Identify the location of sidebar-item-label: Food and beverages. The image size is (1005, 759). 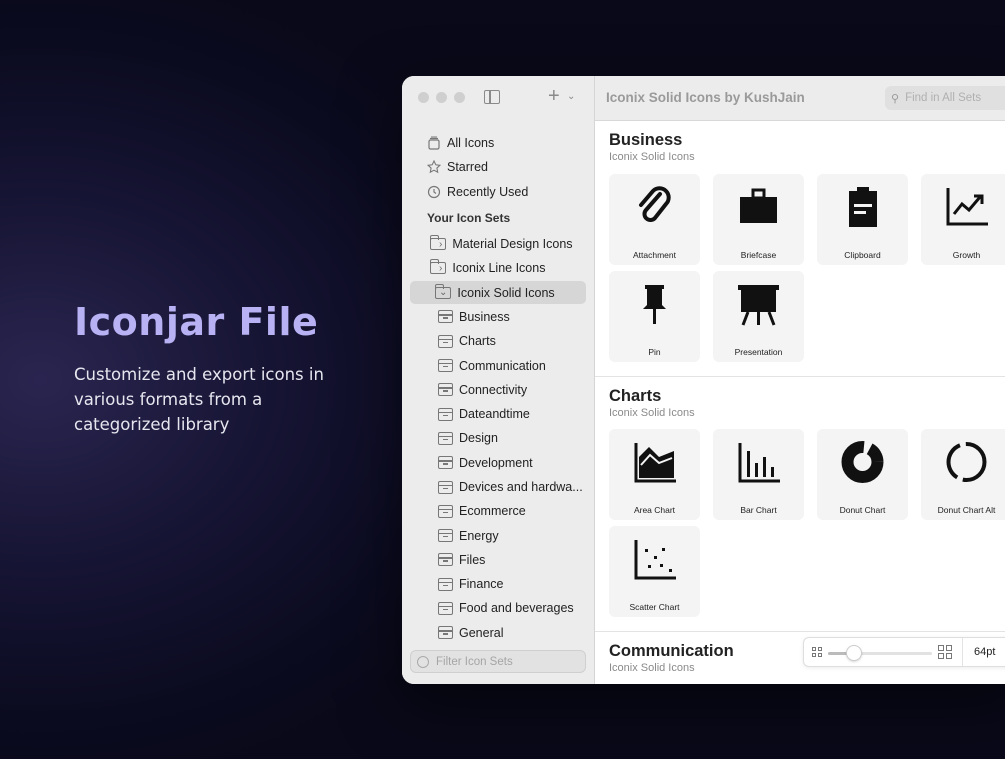
(516, 608).